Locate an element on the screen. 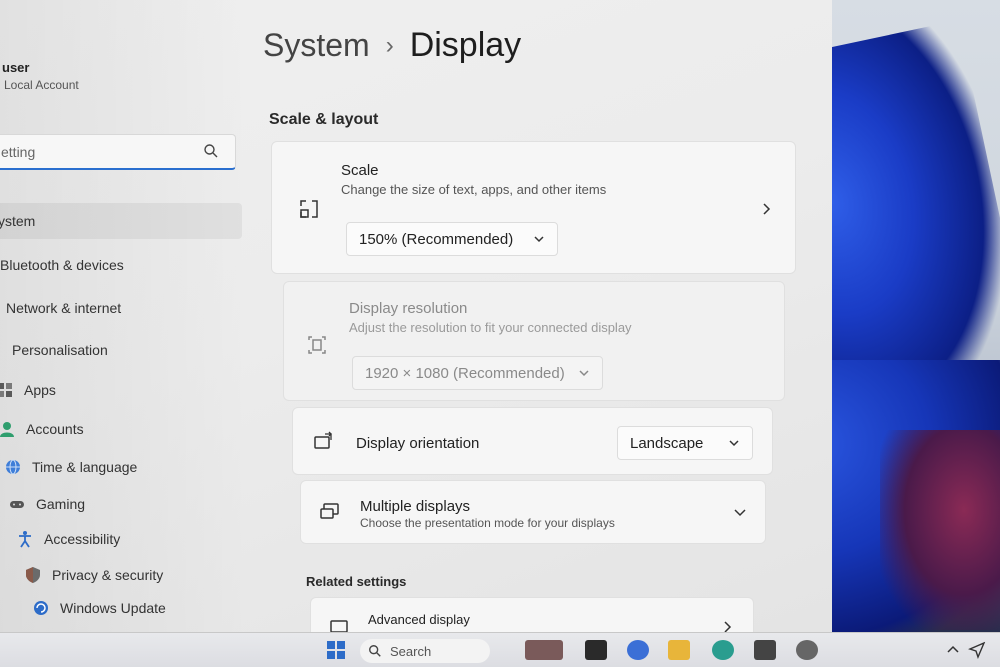 This screenshot has width=1000, height=667. orientation-dropdown: Landscape is located at coordinates (685, 443).